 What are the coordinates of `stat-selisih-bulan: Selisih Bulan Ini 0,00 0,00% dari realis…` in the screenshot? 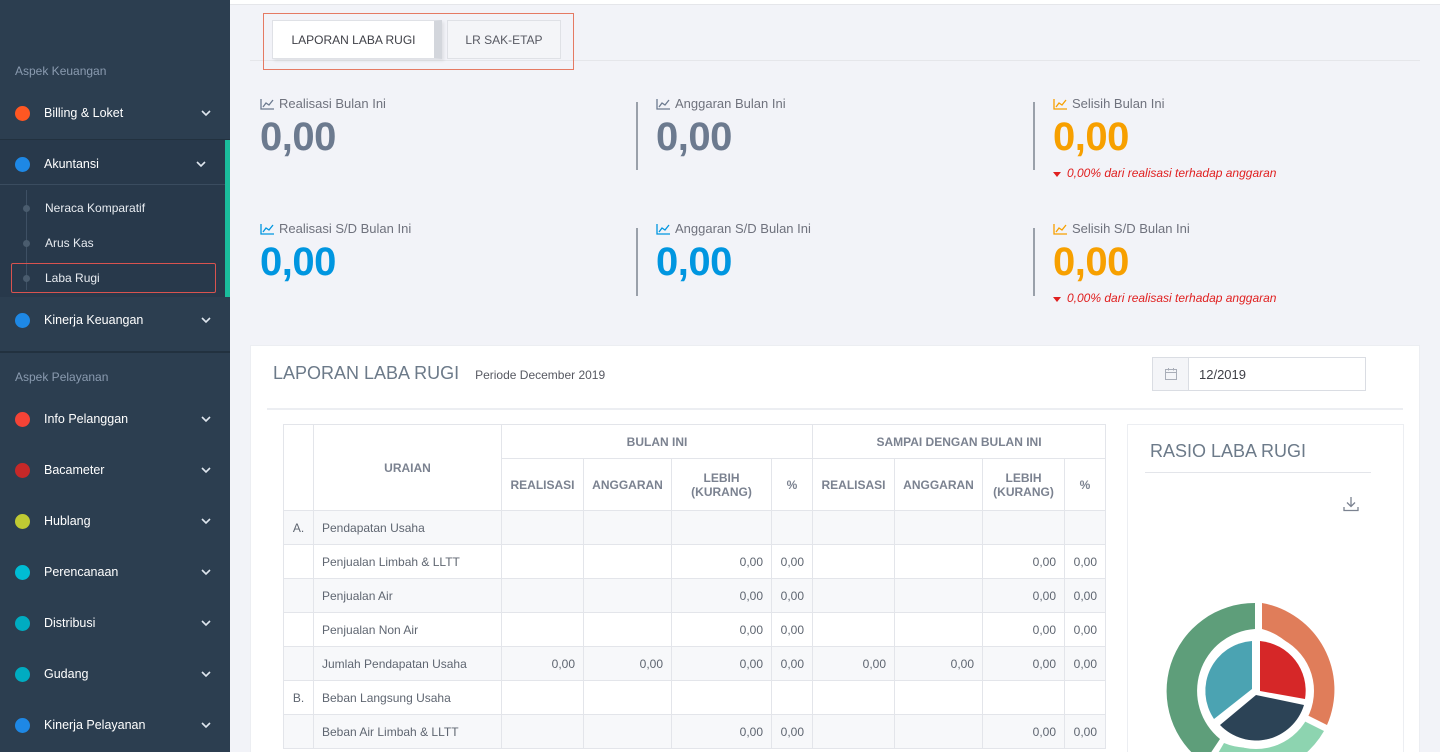 It's located at (1164, 138).